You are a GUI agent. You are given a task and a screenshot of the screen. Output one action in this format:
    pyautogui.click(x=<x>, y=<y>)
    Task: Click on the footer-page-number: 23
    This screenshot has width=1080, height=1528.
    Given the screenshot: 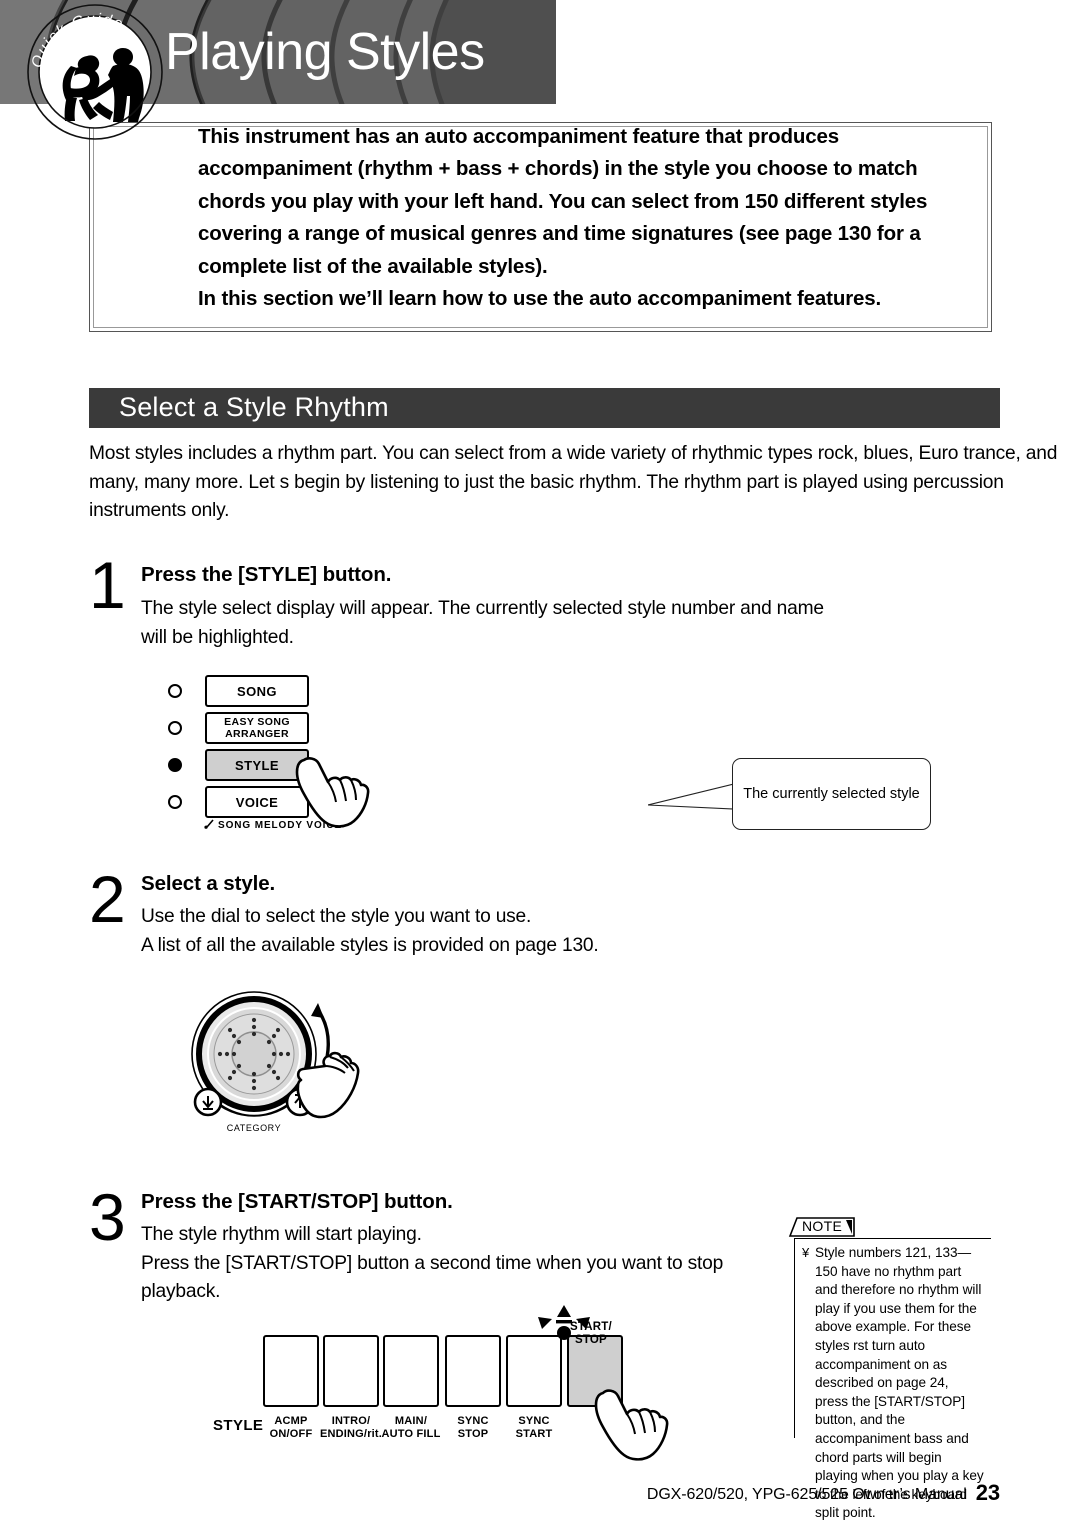 What is the action you would take?
    pyautogui.click(x=987, y=1492)
    